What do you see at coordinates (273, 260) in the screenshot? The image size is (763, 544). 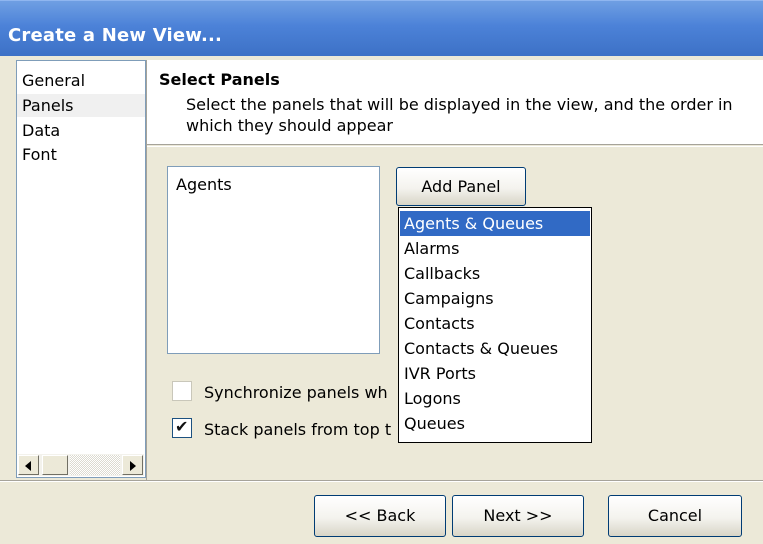 I see `selected-panels-list: Agents` at bounding box center [273, 260].